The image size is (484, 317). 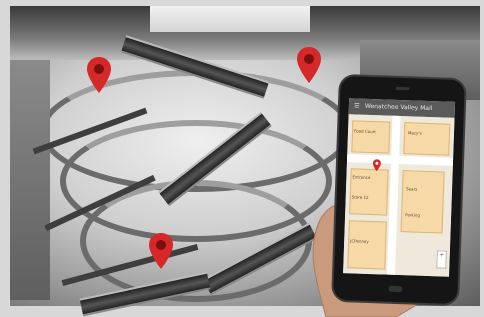 I want to click on skylight, so click(x=230, y=19).